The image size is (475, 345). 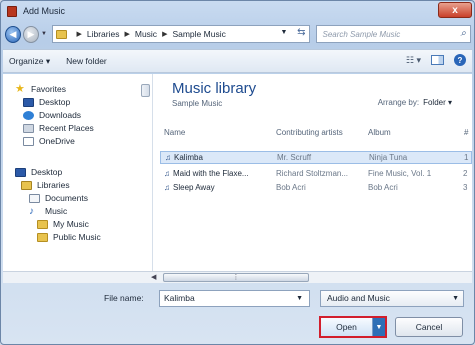 What do you see at coordinates (124, 298) in the screenshot?
I see `file-name-label: File name:` at bounding box center [124, 298].